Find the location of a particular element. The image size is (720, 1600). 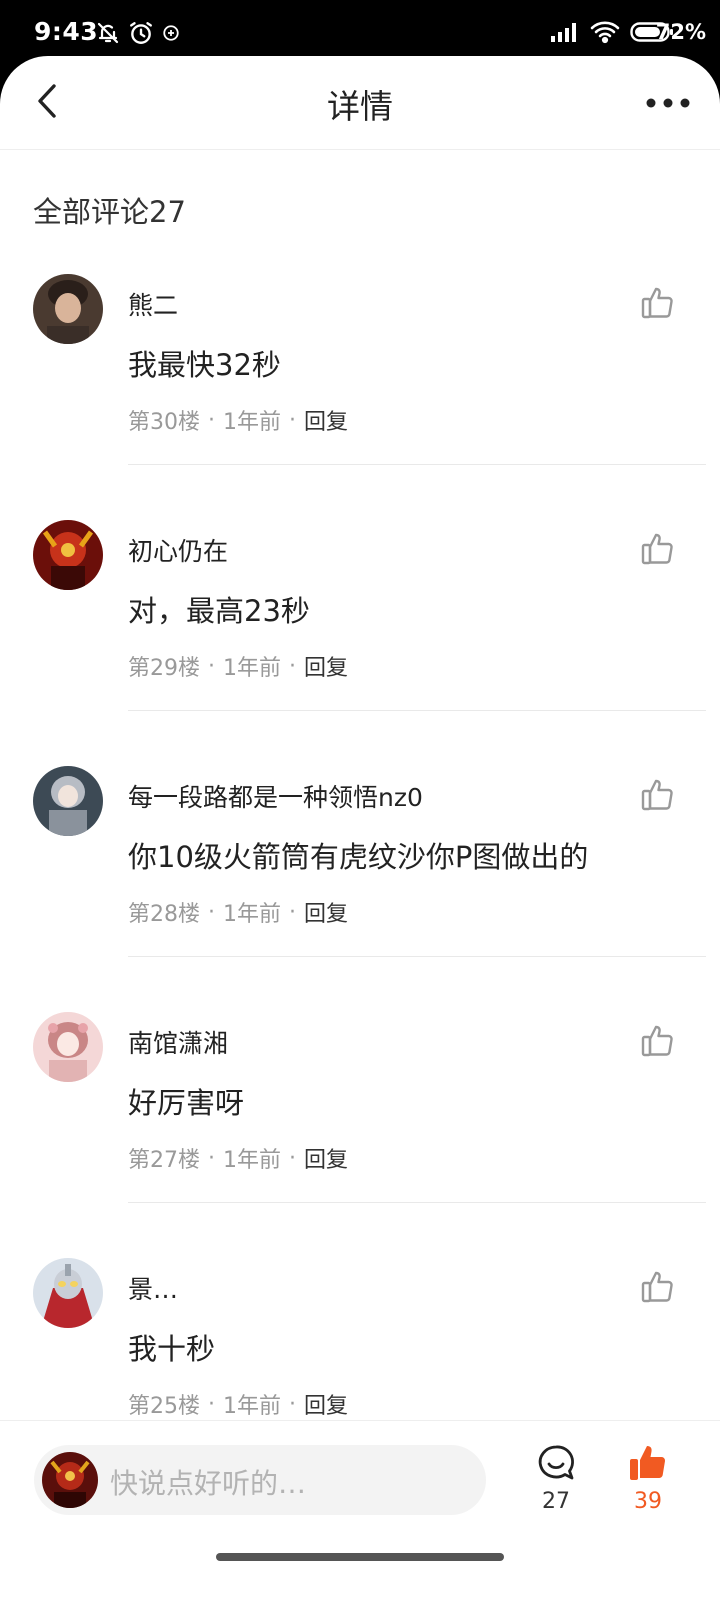

status-icons-left is located at coordinates (138, 35).